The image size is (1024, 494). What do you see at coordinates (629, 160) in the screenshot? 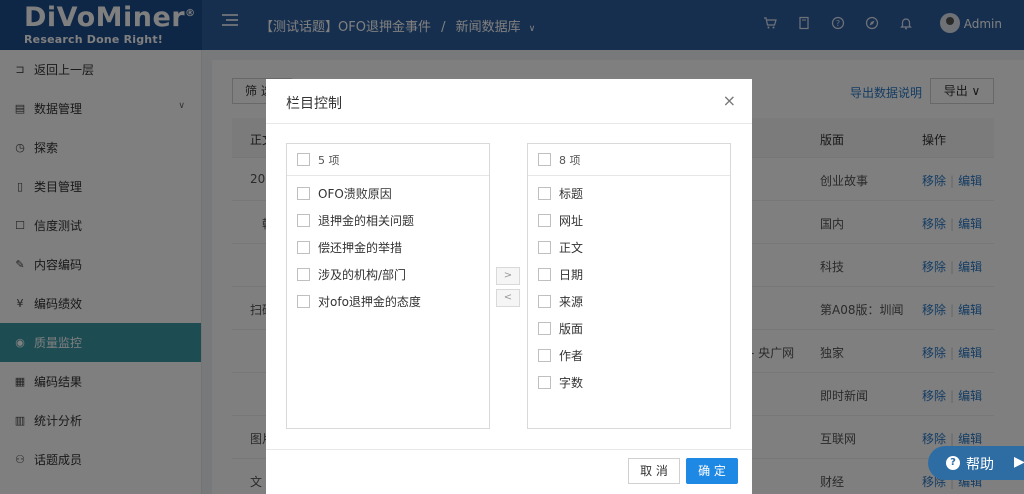
I see `panel-header: 8 项` at bounding box center [629, 160].